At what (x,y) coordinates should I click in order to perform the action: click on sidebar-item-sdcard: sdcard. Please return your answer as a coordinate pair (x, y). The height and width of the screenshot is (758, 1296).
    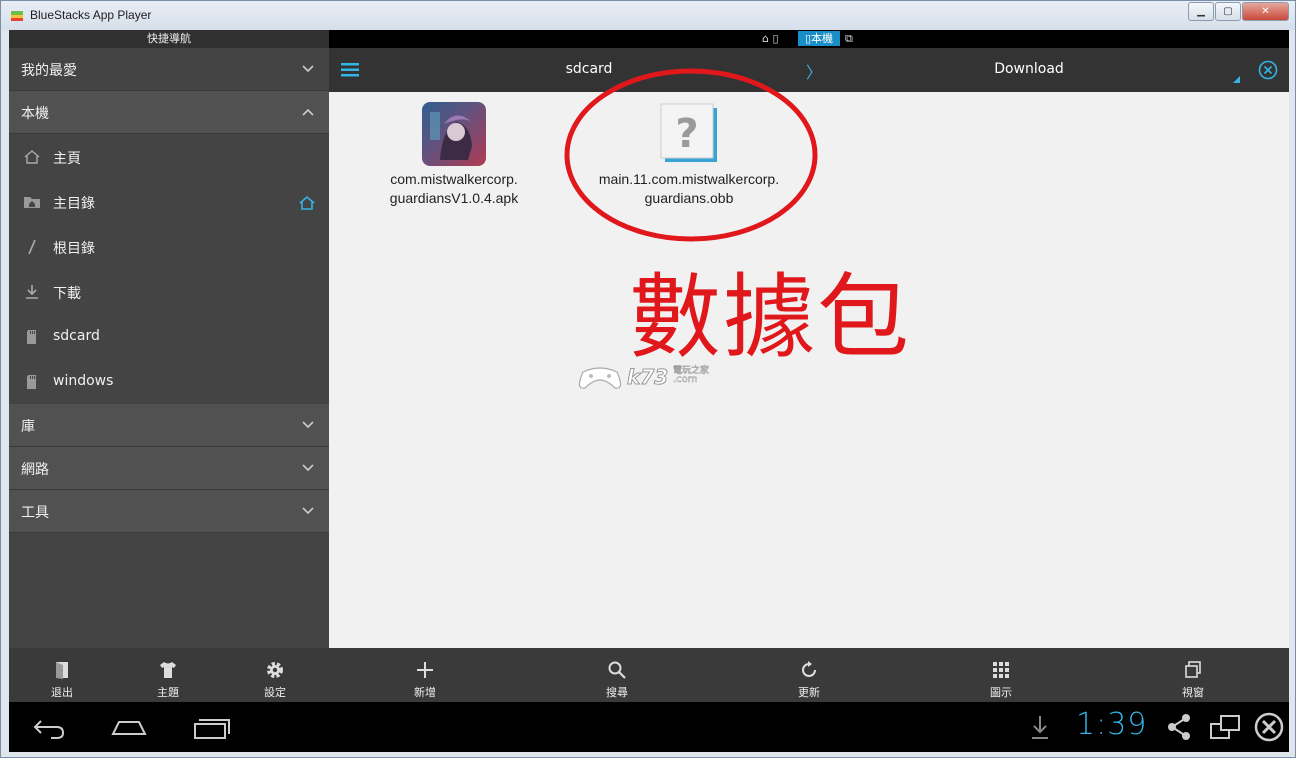
    Looking at the image, I should click on (169, 336).